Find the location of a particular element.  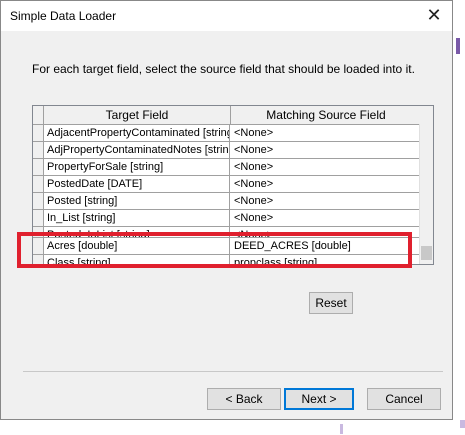

cancel-button: Cancel is located at coordinates (404, 399).